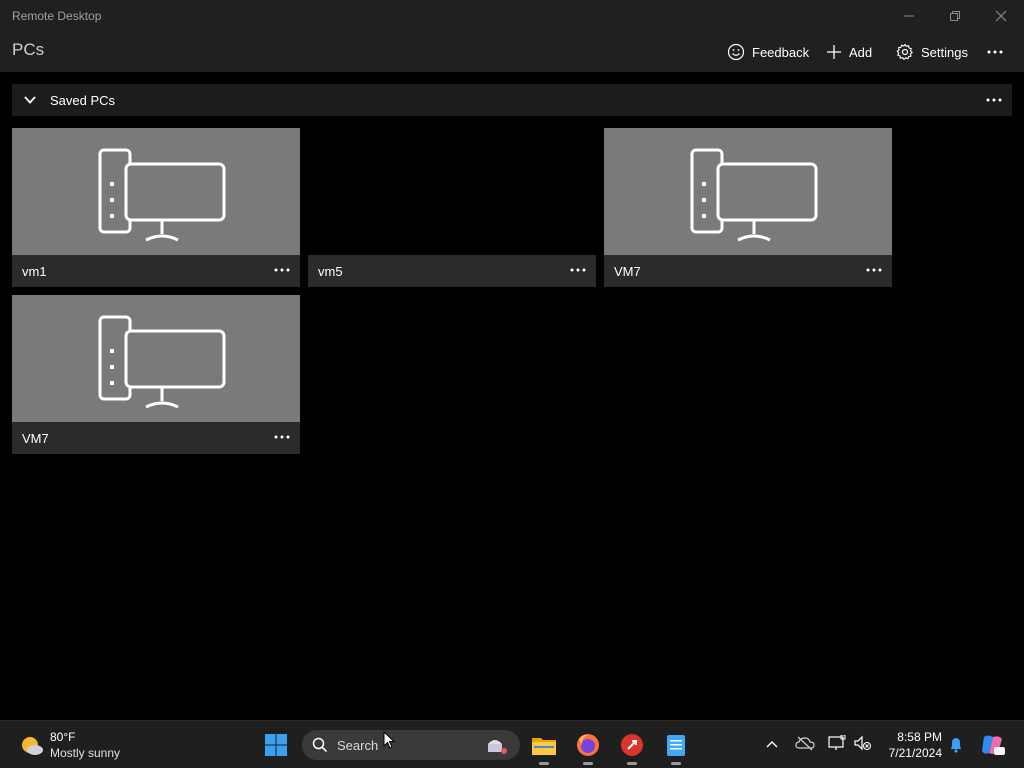 This screenshot has width=1024, height=768. What do you see at coordinates (834, 52) in the screenshot?
I see `plus-icon` at bounding box center [834, 52].